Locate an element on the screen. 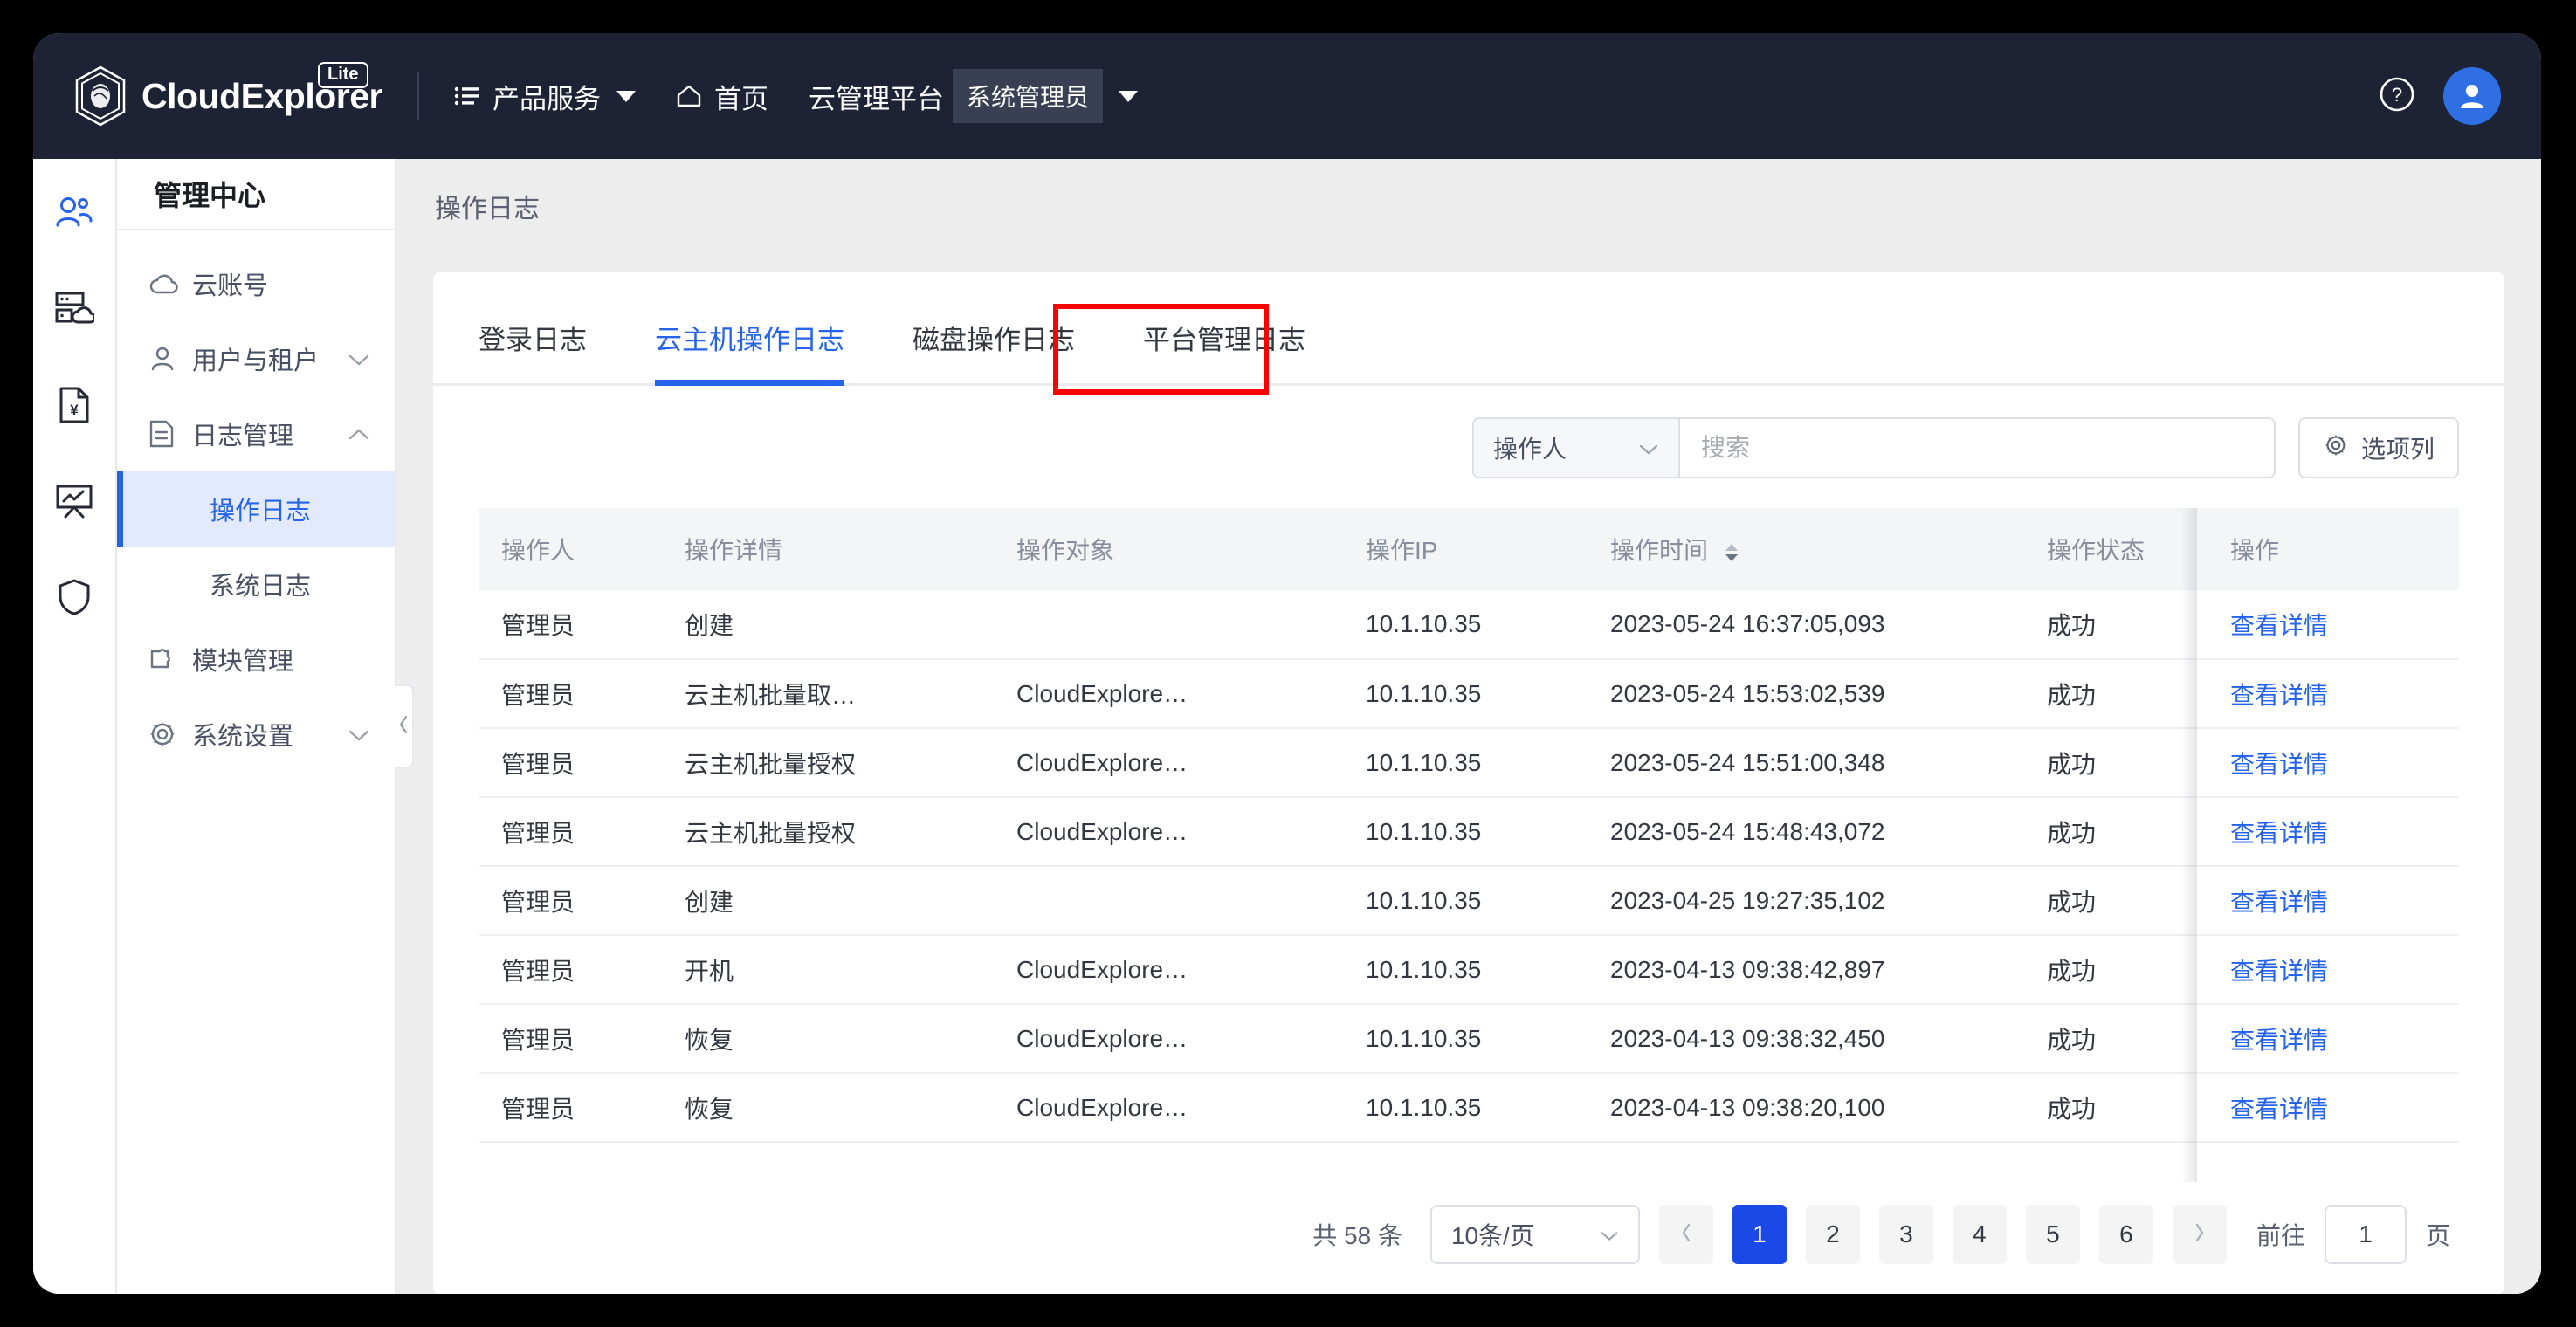 Image resolution: width=2576 pixels, height=1327 pixels. th-time: 操作时间 is located at coordinates (1806, 549).